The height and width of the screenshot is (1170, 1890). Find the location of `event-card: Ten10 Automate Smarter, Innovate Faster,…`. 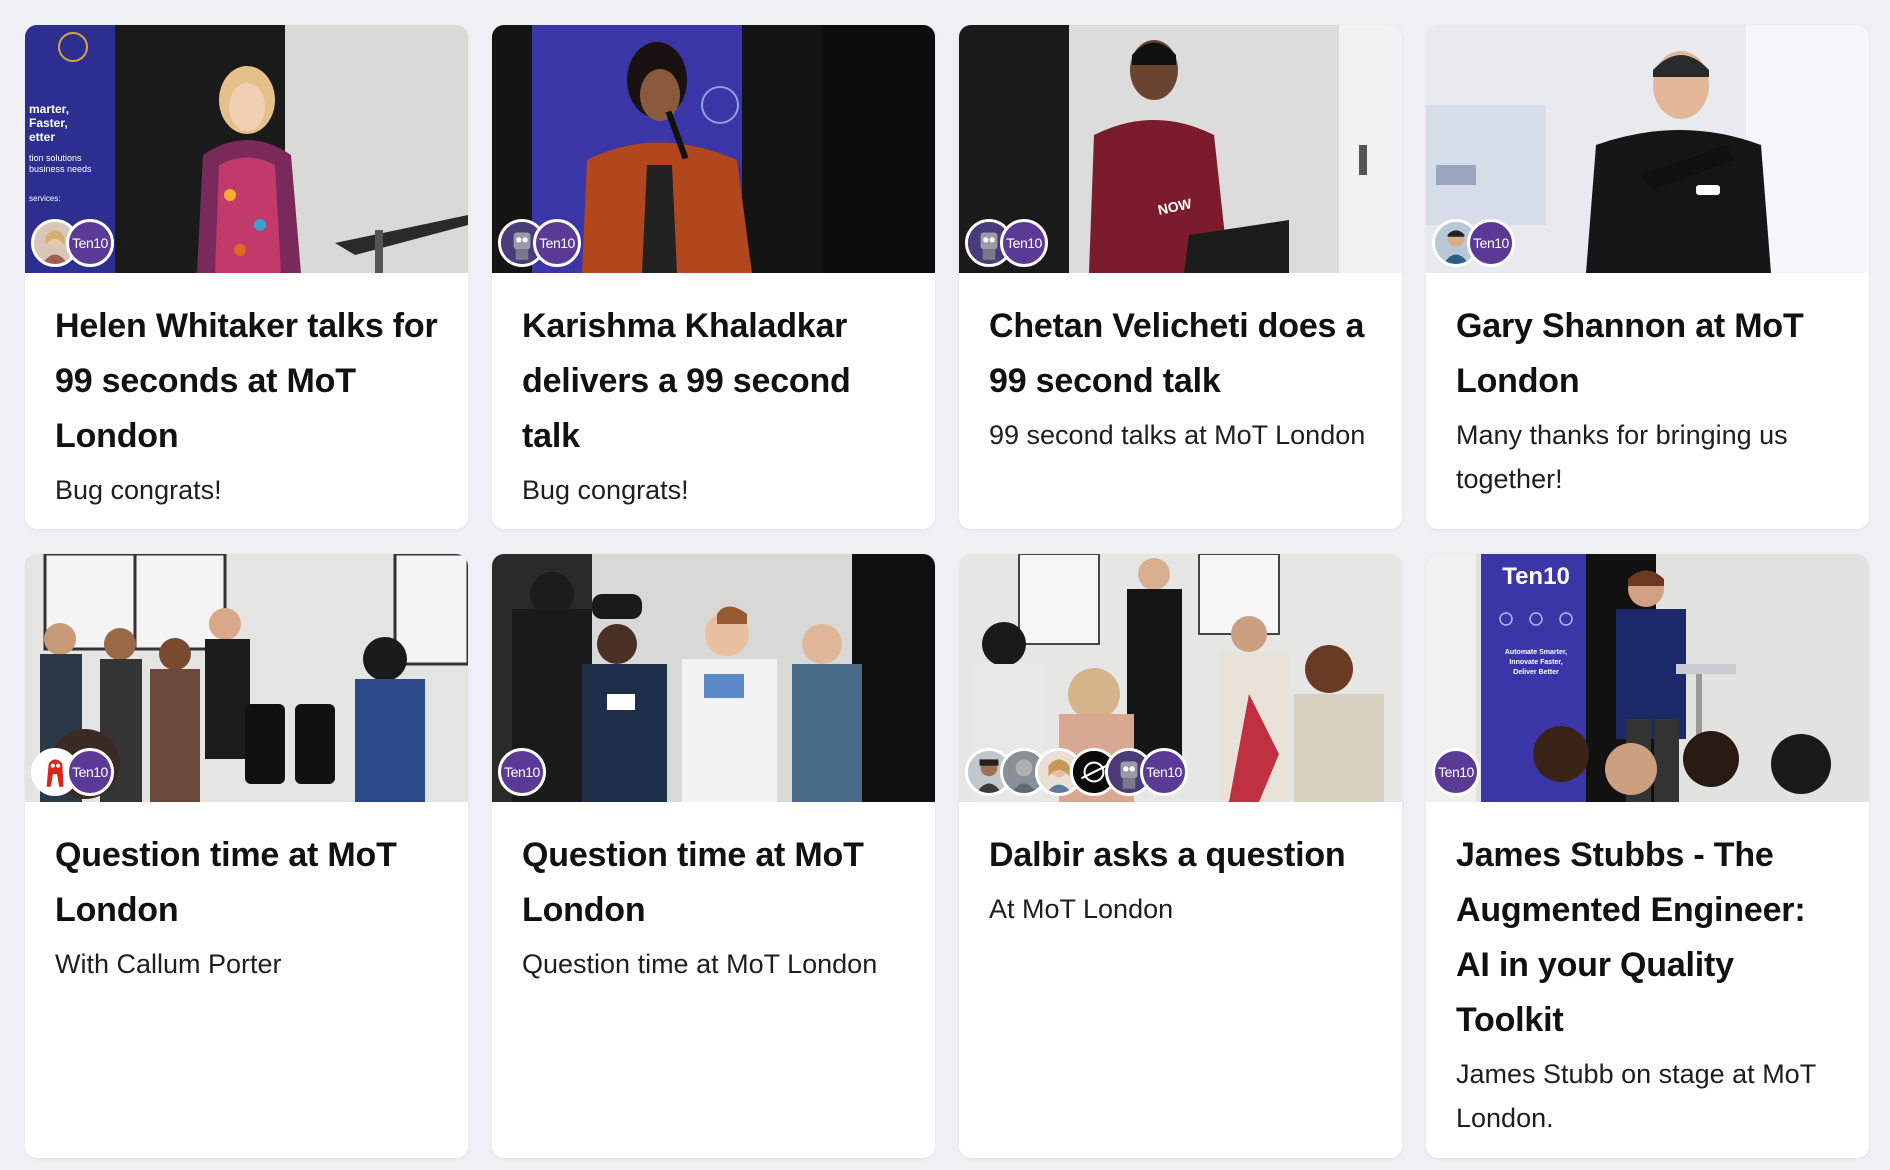

event-card: Ten10 Automate Smarter, Innovate Faster,… is located at coordinates (1647, 856).